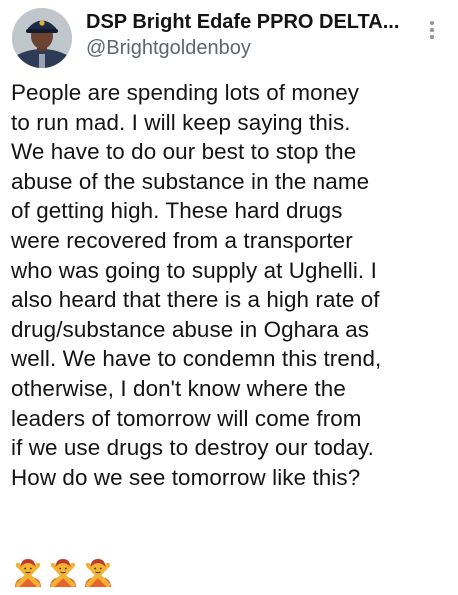 Image resolution: width=458 pixels, height=595 pixels. What do you see at coordinates (178, 388) in the screenshot?
I see `tweet-text-line: otherwise, I don't know where the` at bounding box center [178, 388].